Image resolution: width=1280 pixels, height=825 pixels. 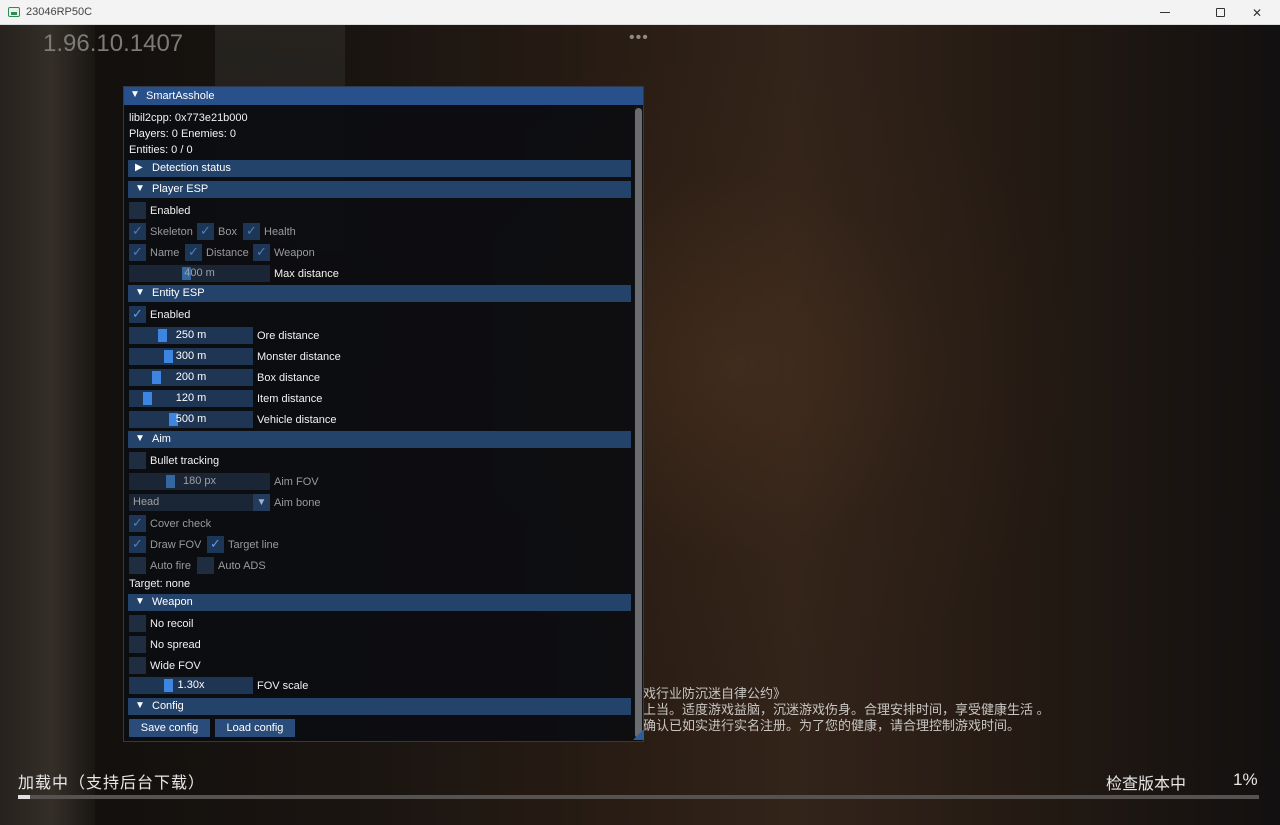 What do you see at coordinates (112, 783) in the screenshot?
I see `loading-status: 加载中（支持后台下载）` at bounding box center [112, 783].